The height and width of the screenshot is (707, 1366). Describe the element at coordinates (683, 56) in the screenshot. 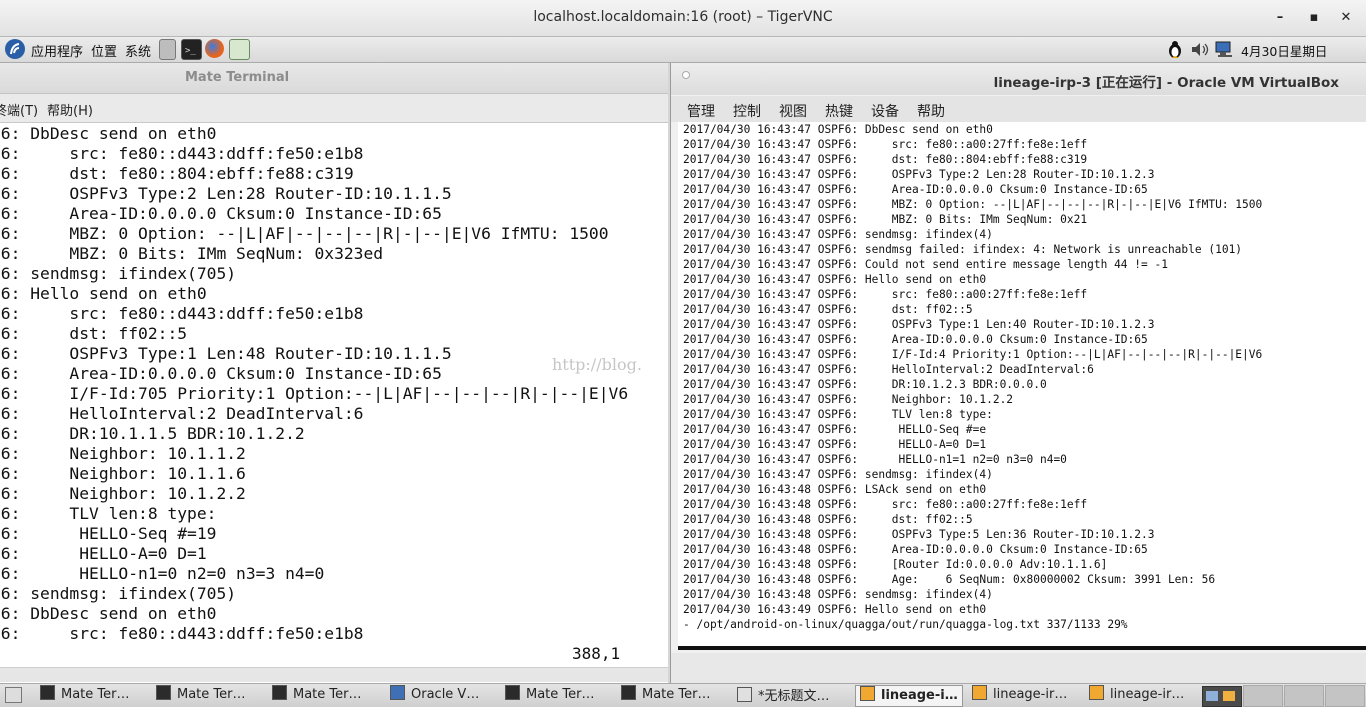

I see `top-panel: 应用程序 位置 系统 >_ 4月30日星期日 17:05` at that location.